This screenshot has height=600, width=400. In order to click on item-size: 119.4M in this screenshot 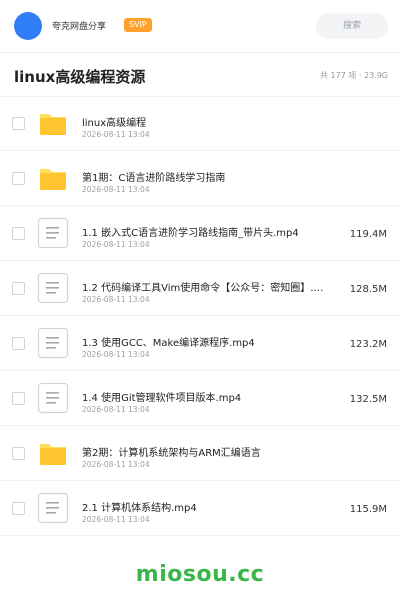, I will do `click(368, 234)`.